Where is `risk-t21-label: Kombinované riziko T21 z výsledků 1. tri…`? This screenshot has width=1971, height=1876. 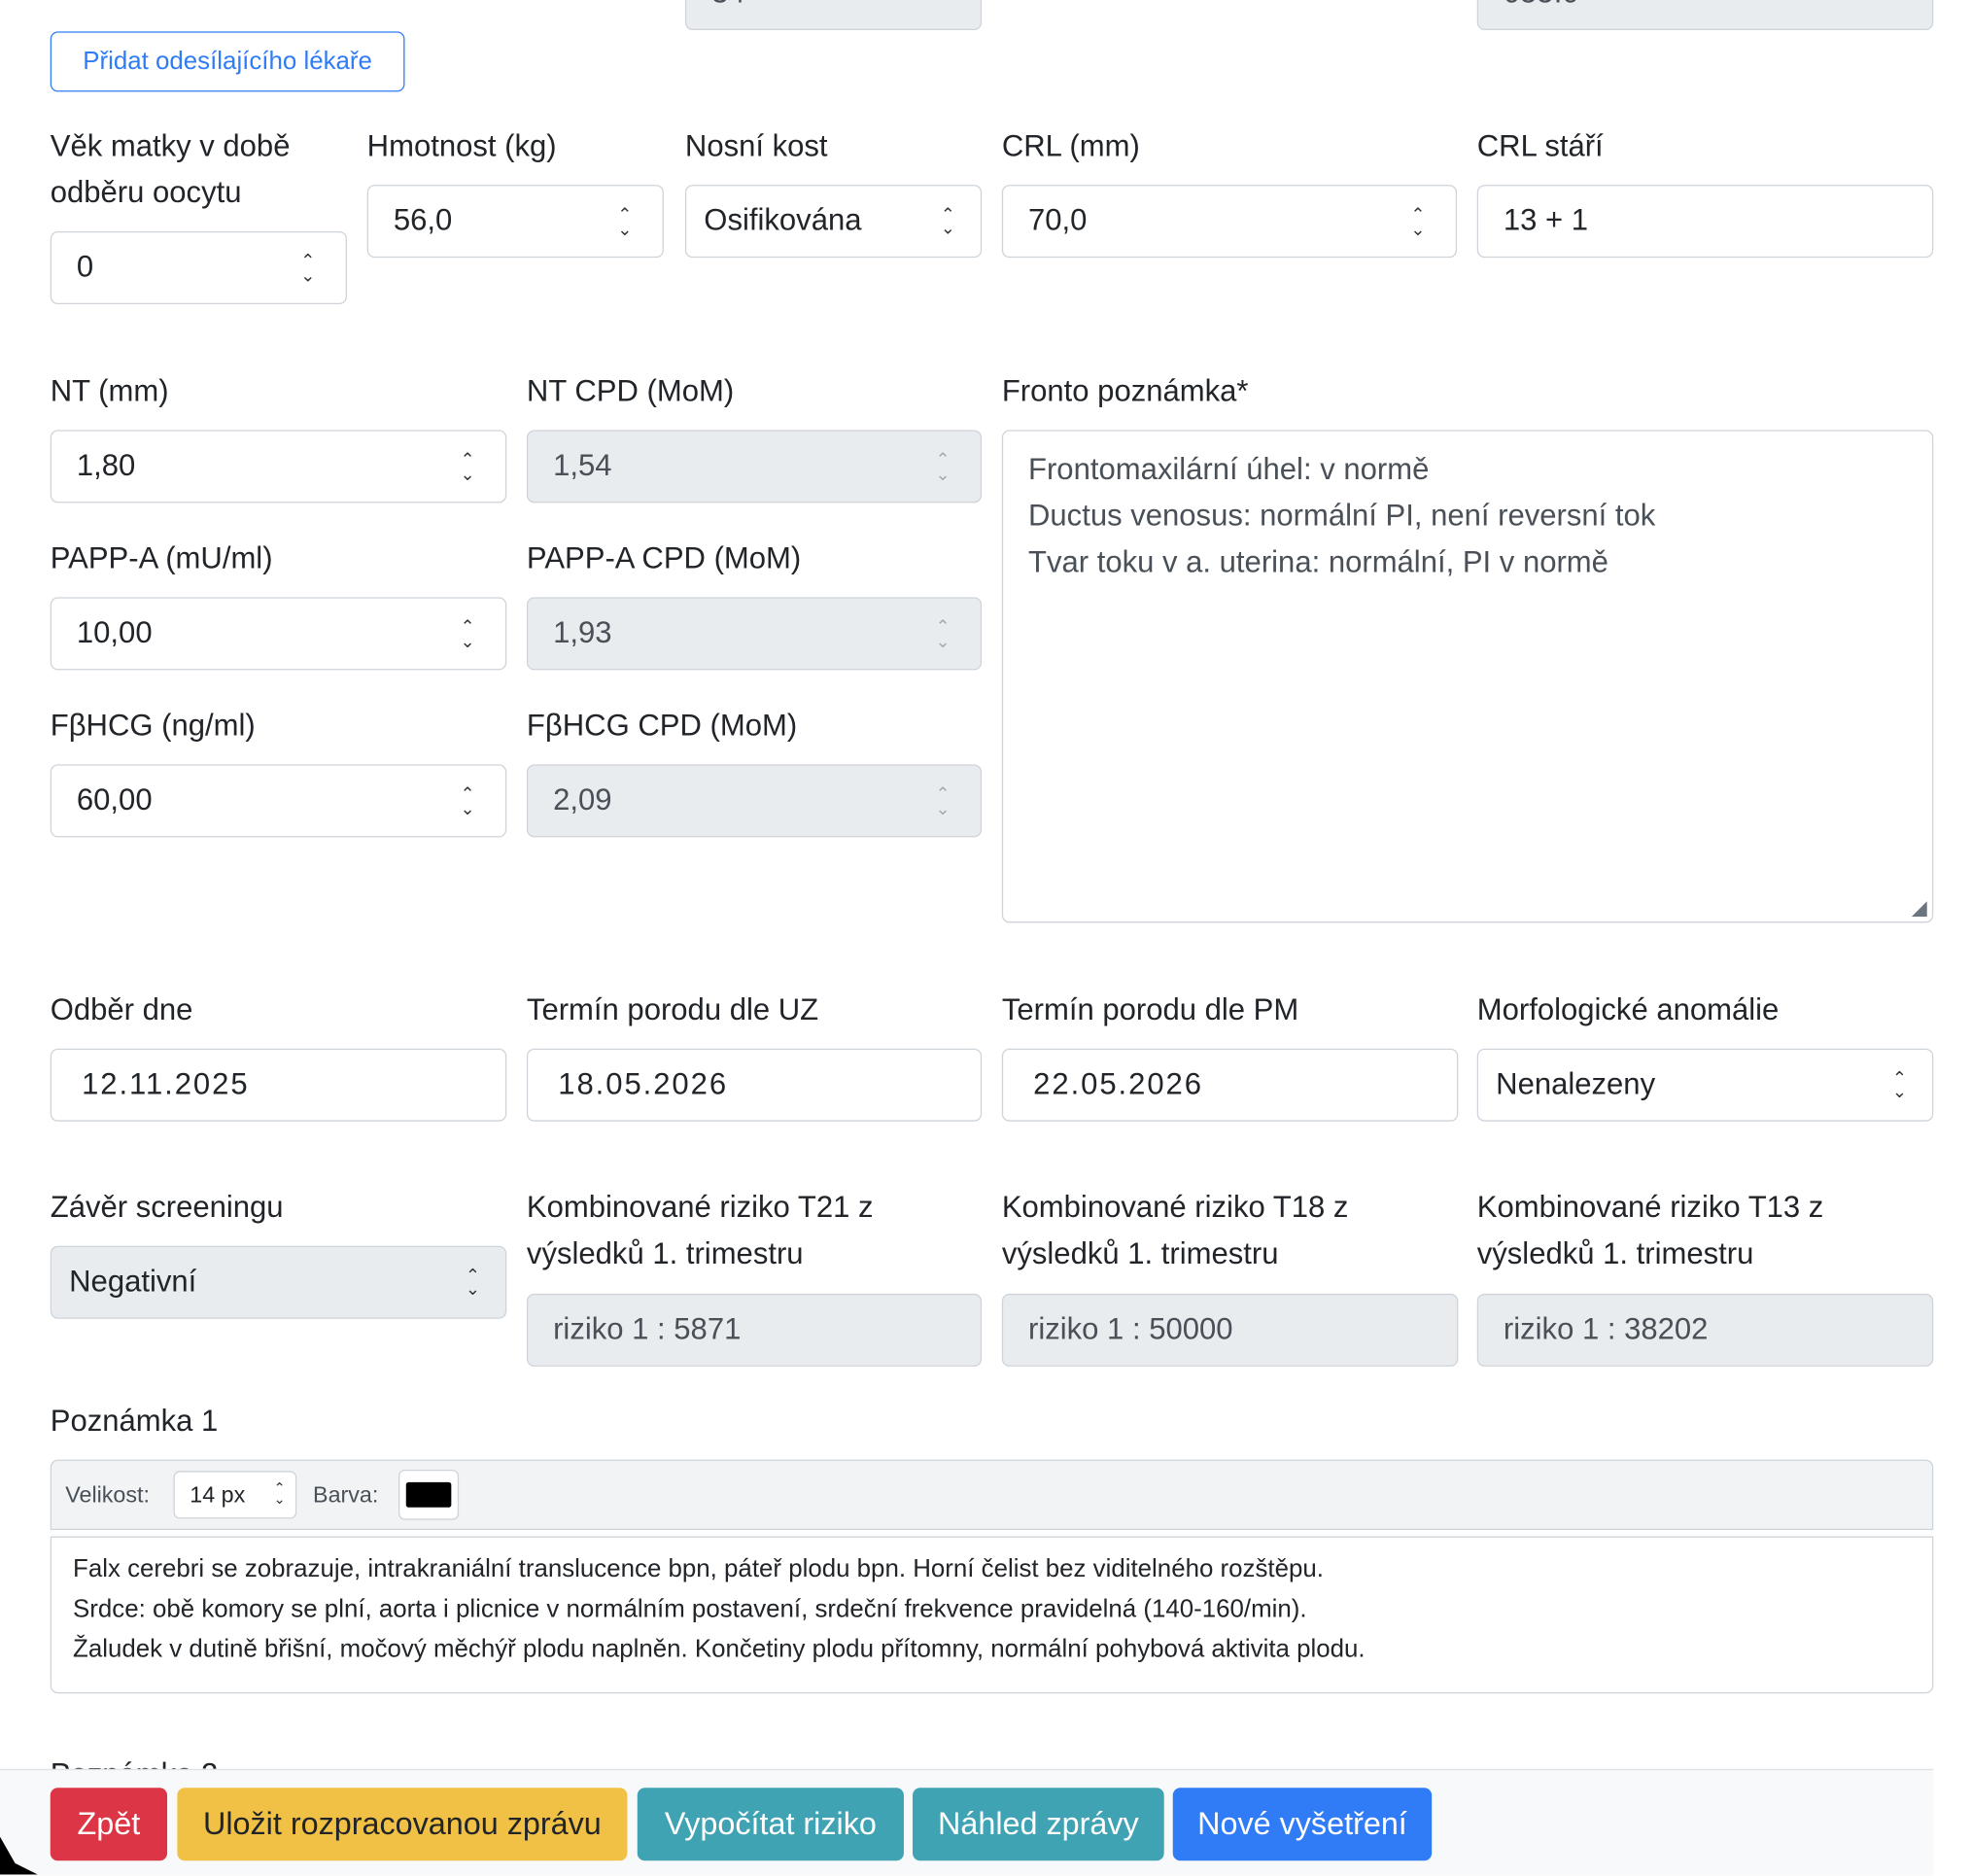 risk-t21-label: Kombinované riziko T21 z výsledků 1. tri… is located at coordinates (700, 1231).